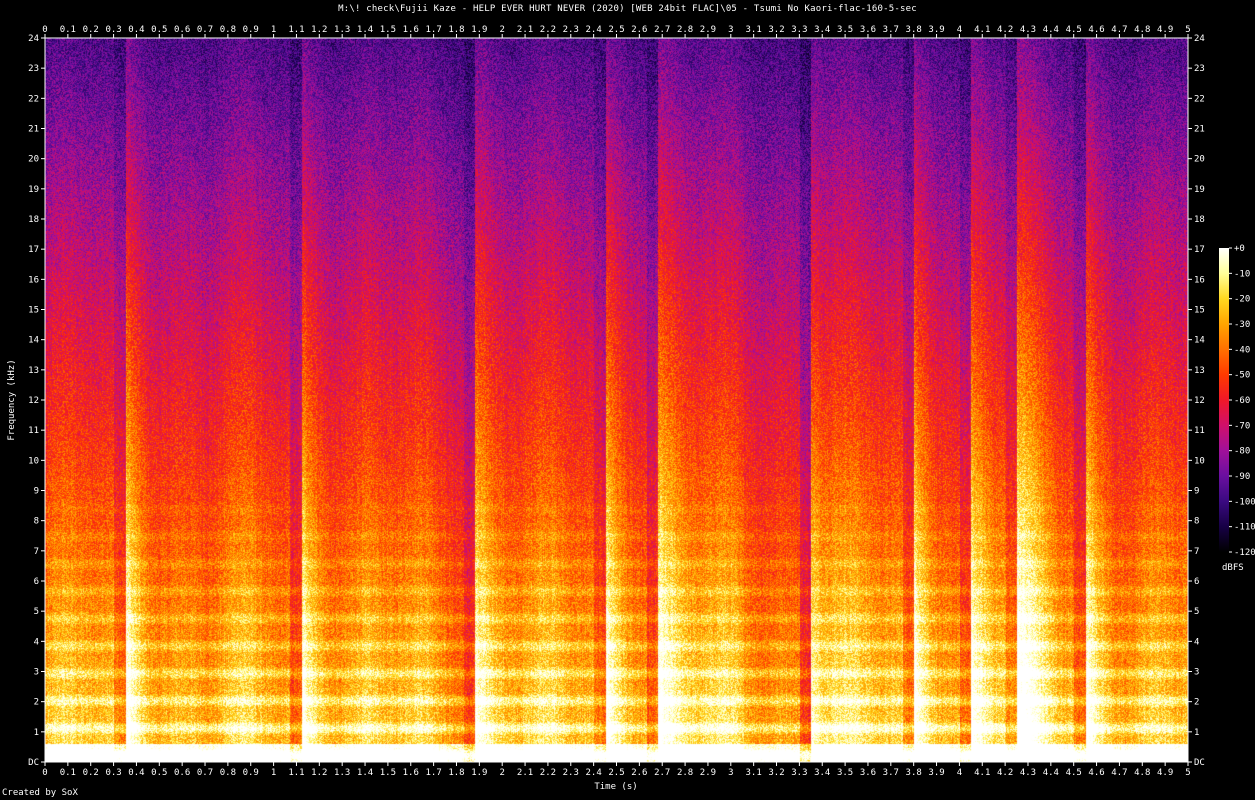 Image resolution: width=1255 pixels, height=800 pixels. I want to click on colorbar-tick-label: -60, so click(1242, 401).